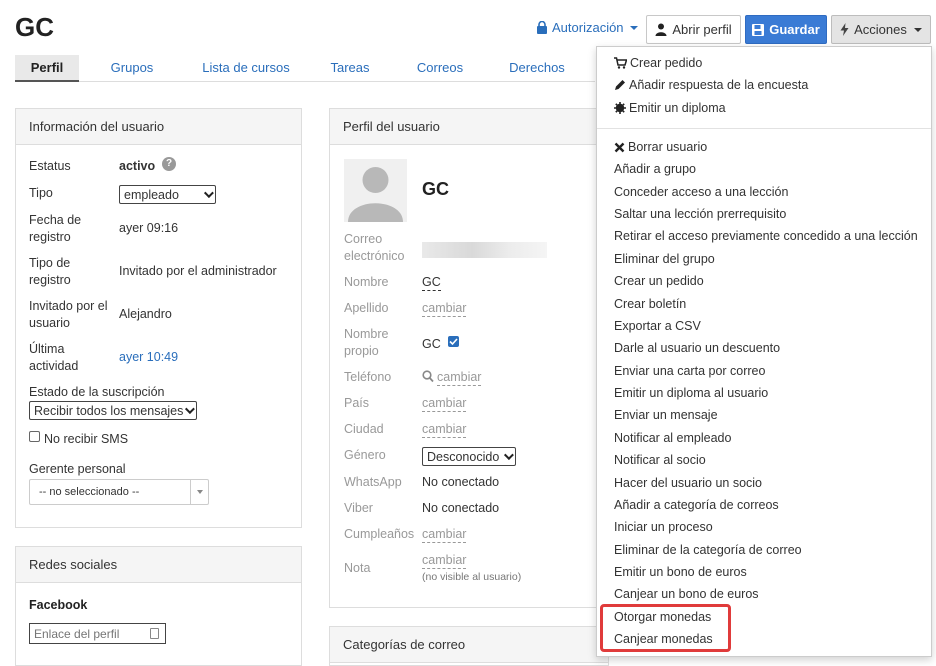 Image resolution: width=936 pixels, height=666 pixels. I want to click on email-value-redacted, so click(484, 250).